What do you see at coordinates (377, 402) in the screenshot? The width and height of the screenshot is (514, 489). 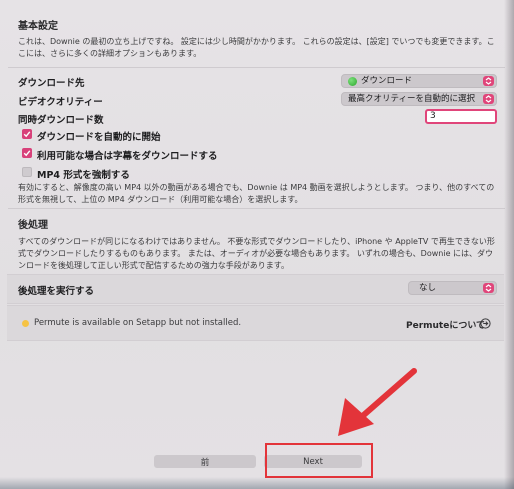 I see `annotation-arrow-icon` at bounding box center [377, 402].